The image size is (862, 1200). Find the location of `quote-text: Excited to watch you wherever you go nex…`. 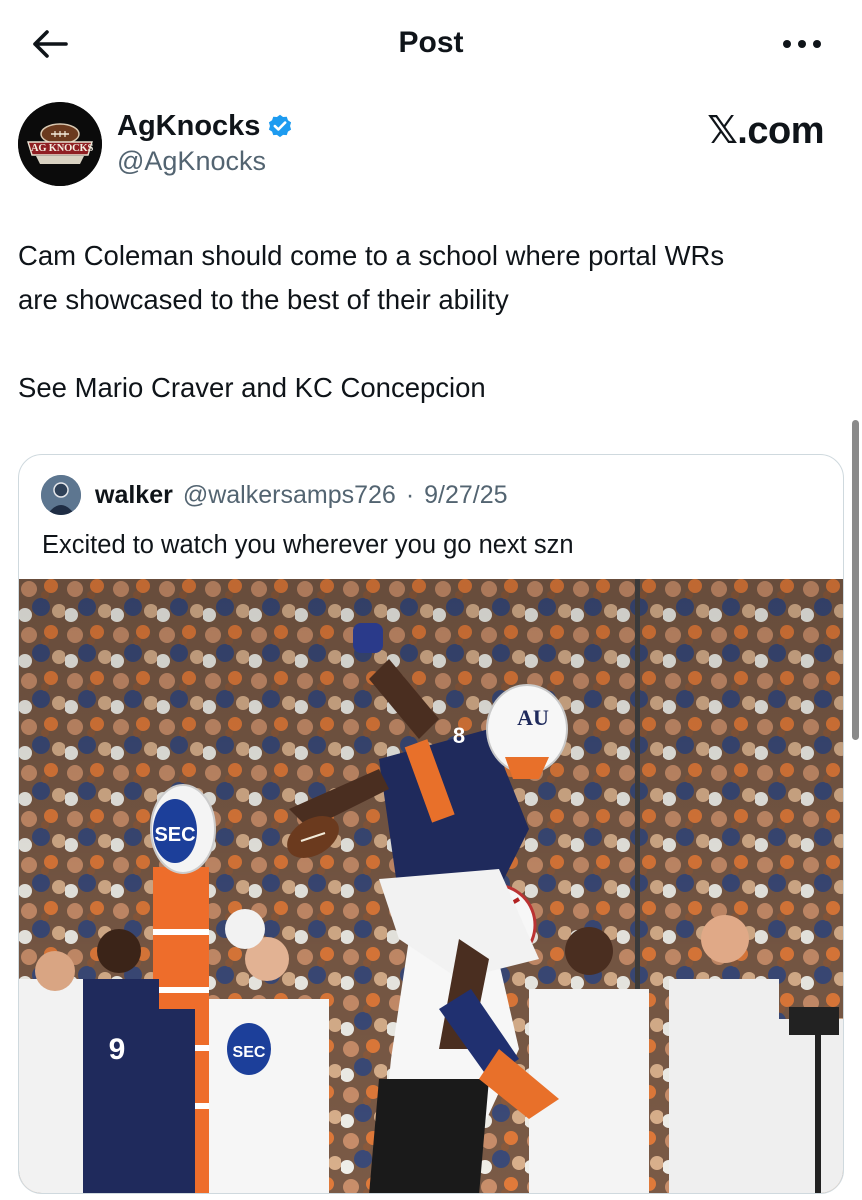

quote-text: Excited to watch you wherever you go nex… is located at coordinates (308, 545).